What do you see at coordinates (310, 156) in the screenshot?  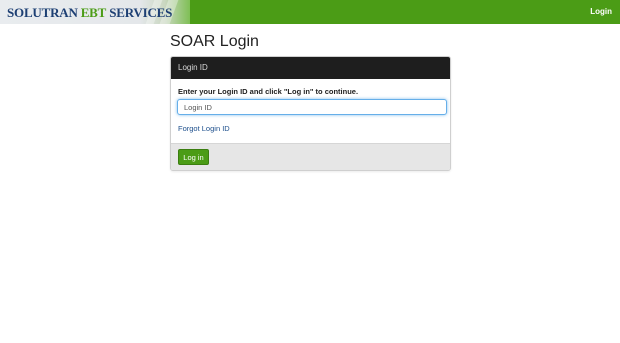 I see `panel-footer: Log in` at bounding box center [310, 156].